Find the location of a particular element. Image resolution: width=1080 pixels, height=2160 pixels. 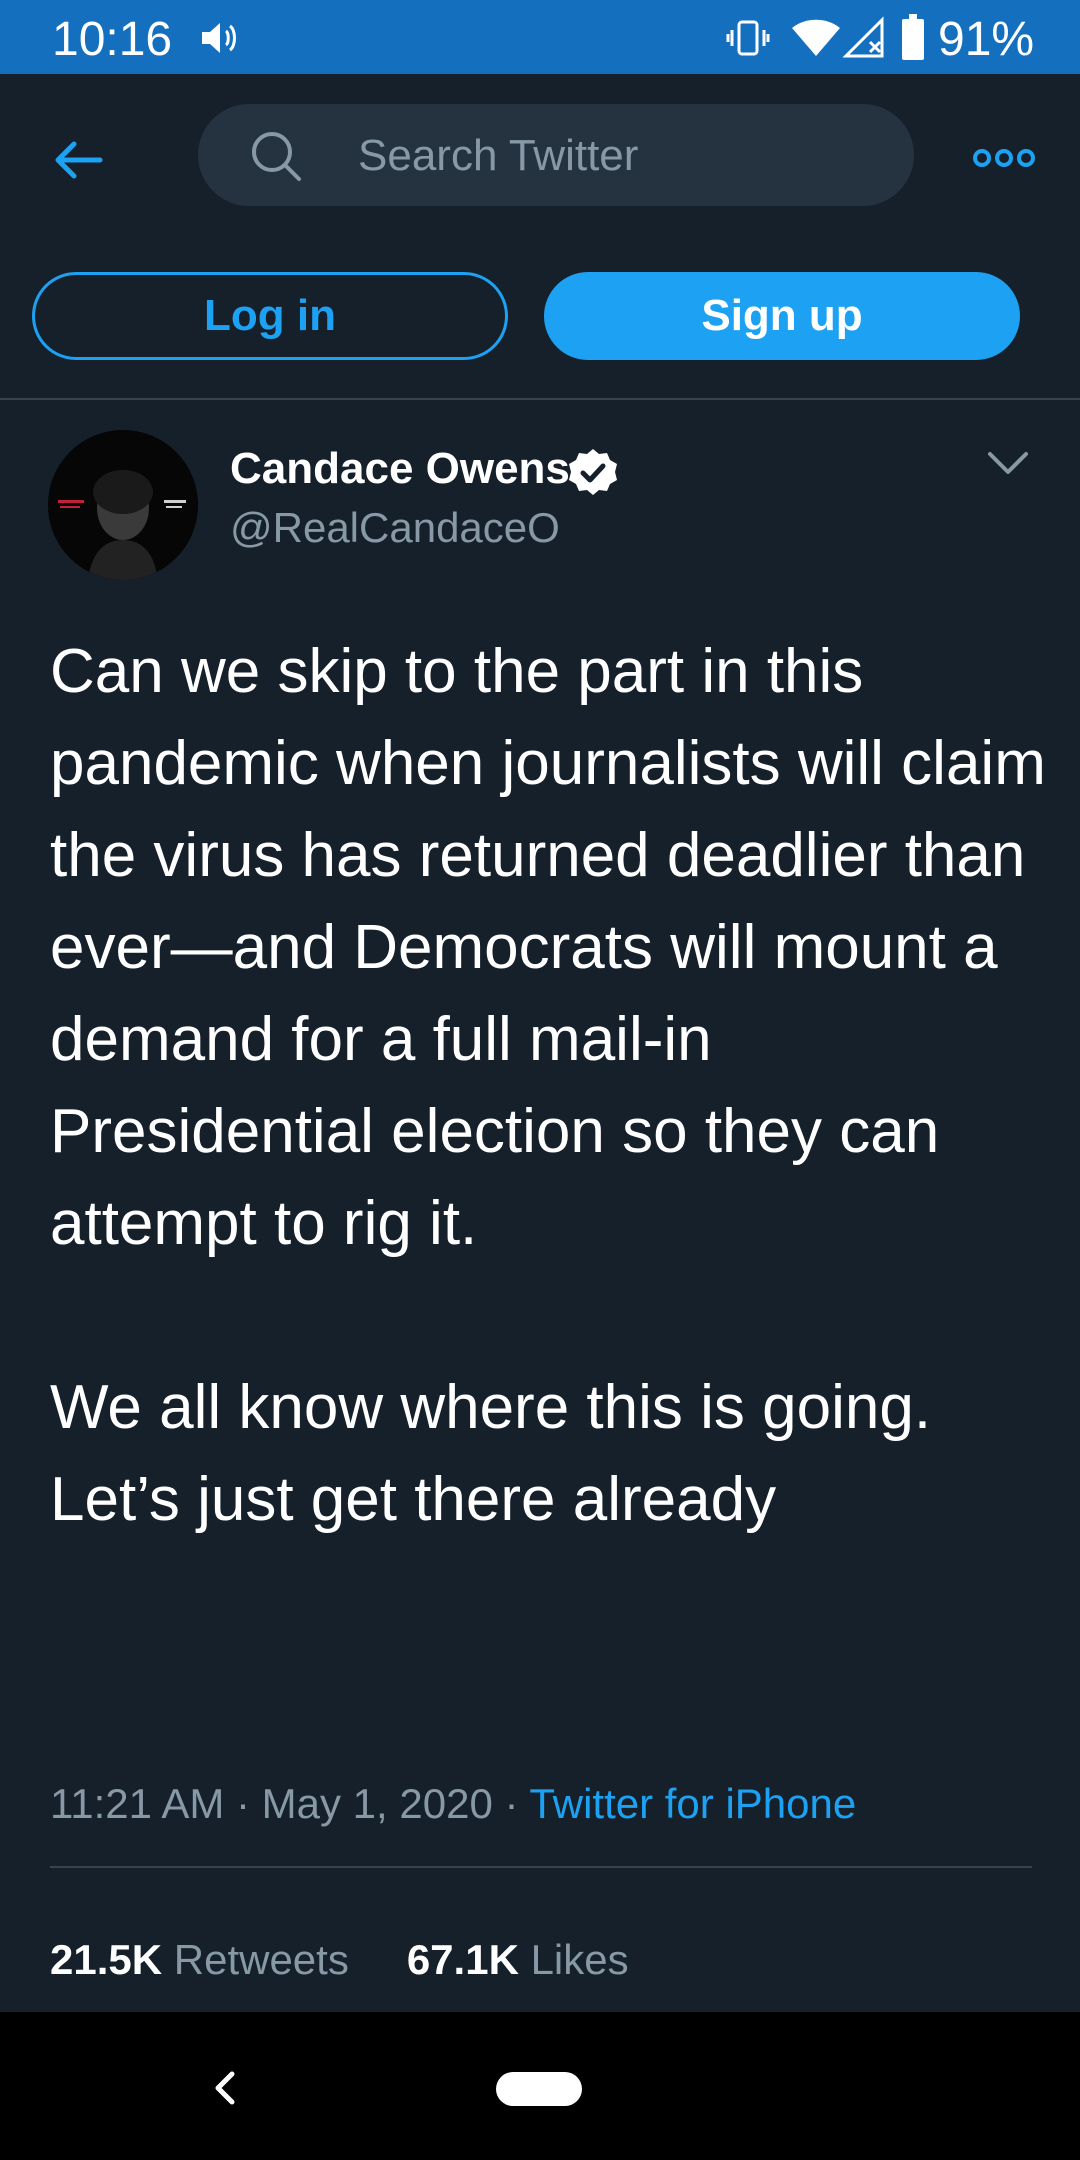

search-icon is located at coordinates (276, 156).